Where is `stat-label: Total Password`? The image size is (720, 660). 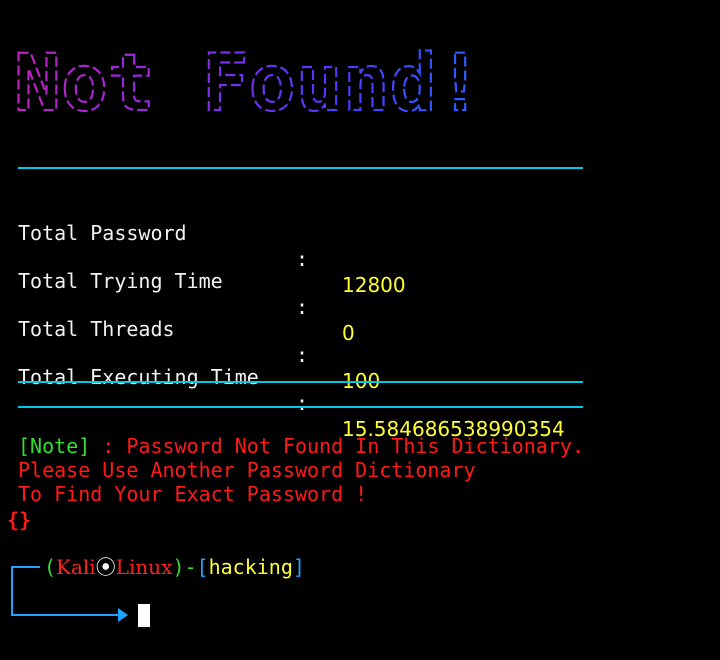
stat-label: Total Password is located at coordinates (102, 233).